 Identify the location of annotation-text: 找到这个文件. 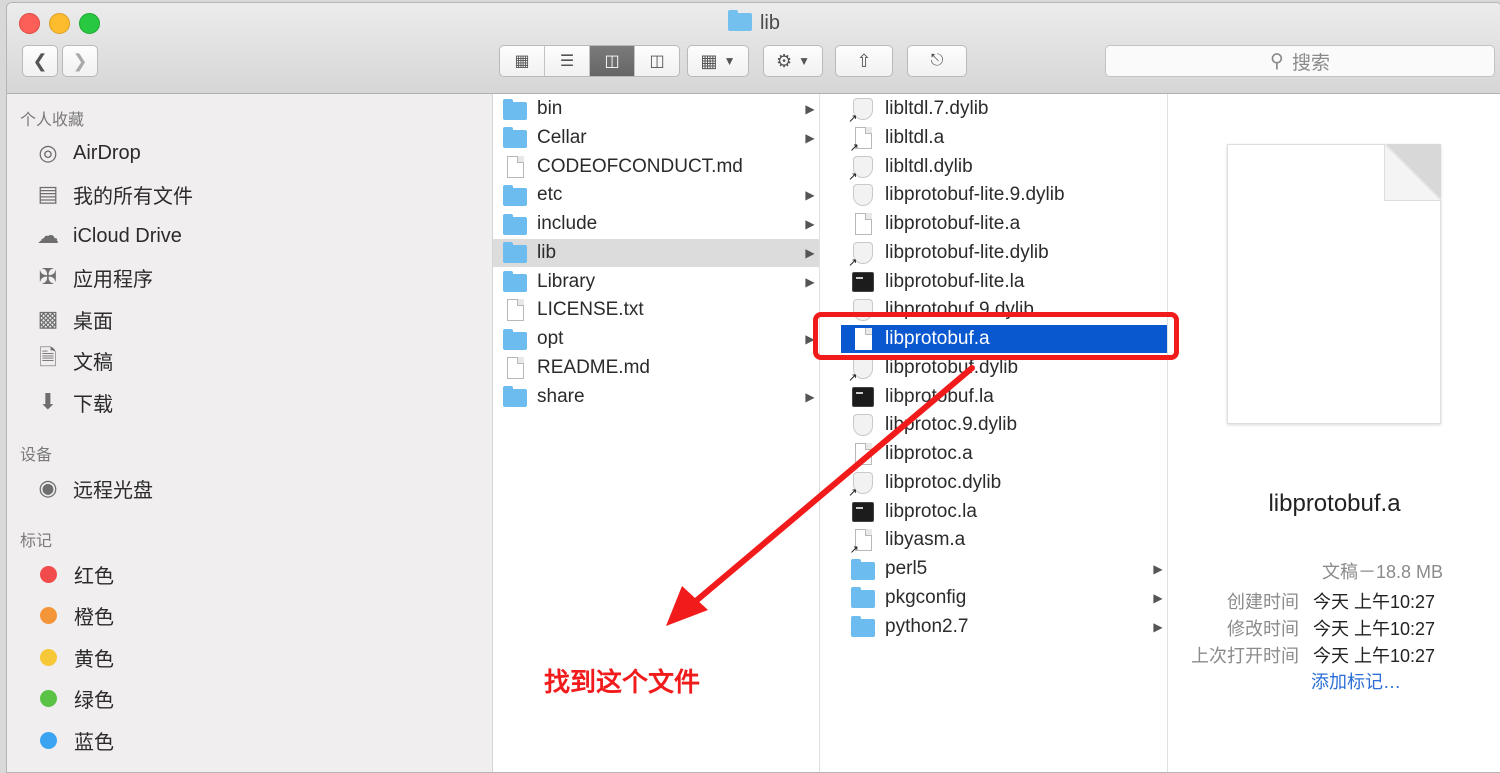
(622, 682).